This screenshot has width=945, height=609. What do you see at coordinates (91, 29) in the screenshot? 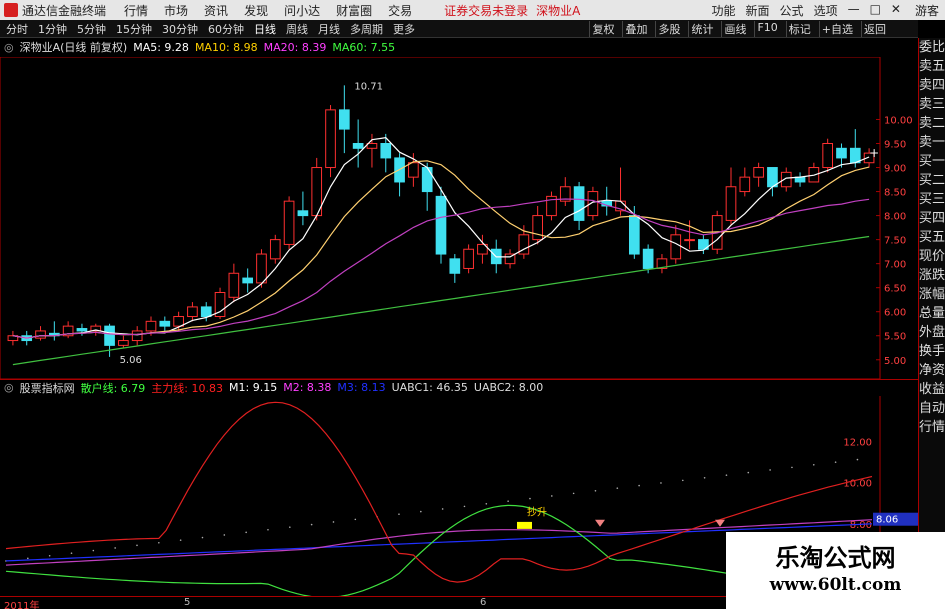
I see `period-tab-2: 5分钟` at bounding box center [91, 29].